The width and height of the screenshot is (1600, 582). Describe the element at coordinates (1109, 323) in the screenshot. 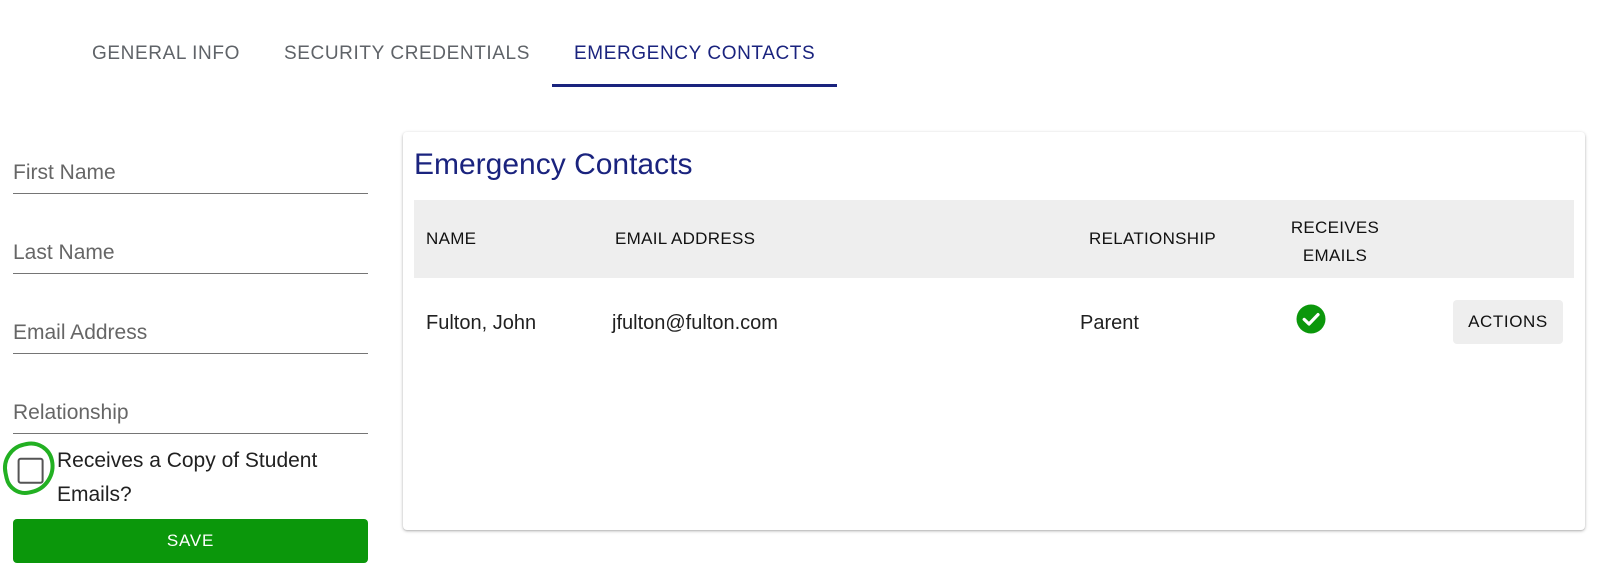

I see `cell-relationship: Parent` at that location.